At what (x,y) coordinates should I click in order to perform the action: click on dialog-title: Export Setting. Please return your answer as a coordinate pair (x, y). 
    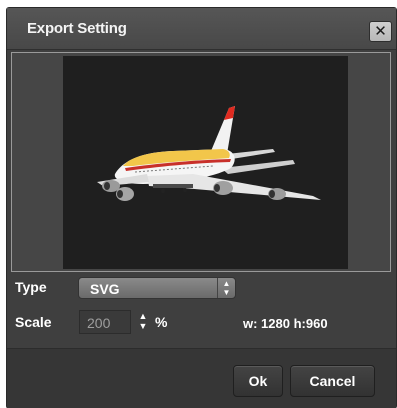
    Looking at the image, I should click on (77, 28).